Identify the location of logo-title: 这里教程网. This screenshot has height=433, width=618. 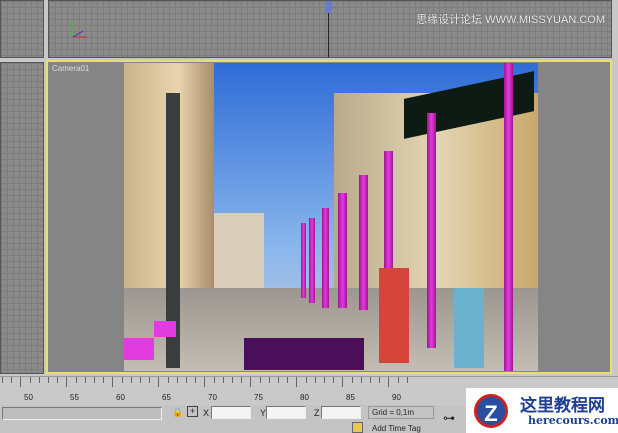
(562, 406).